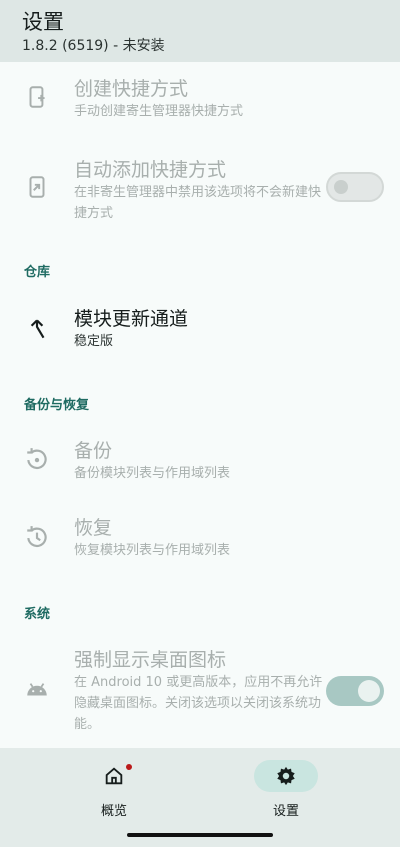 This screenshot has height=847, width=400. Describe the element at coordinates (37, 272) in the screenshot. I see `section-header-repo: 仓库` at that location.